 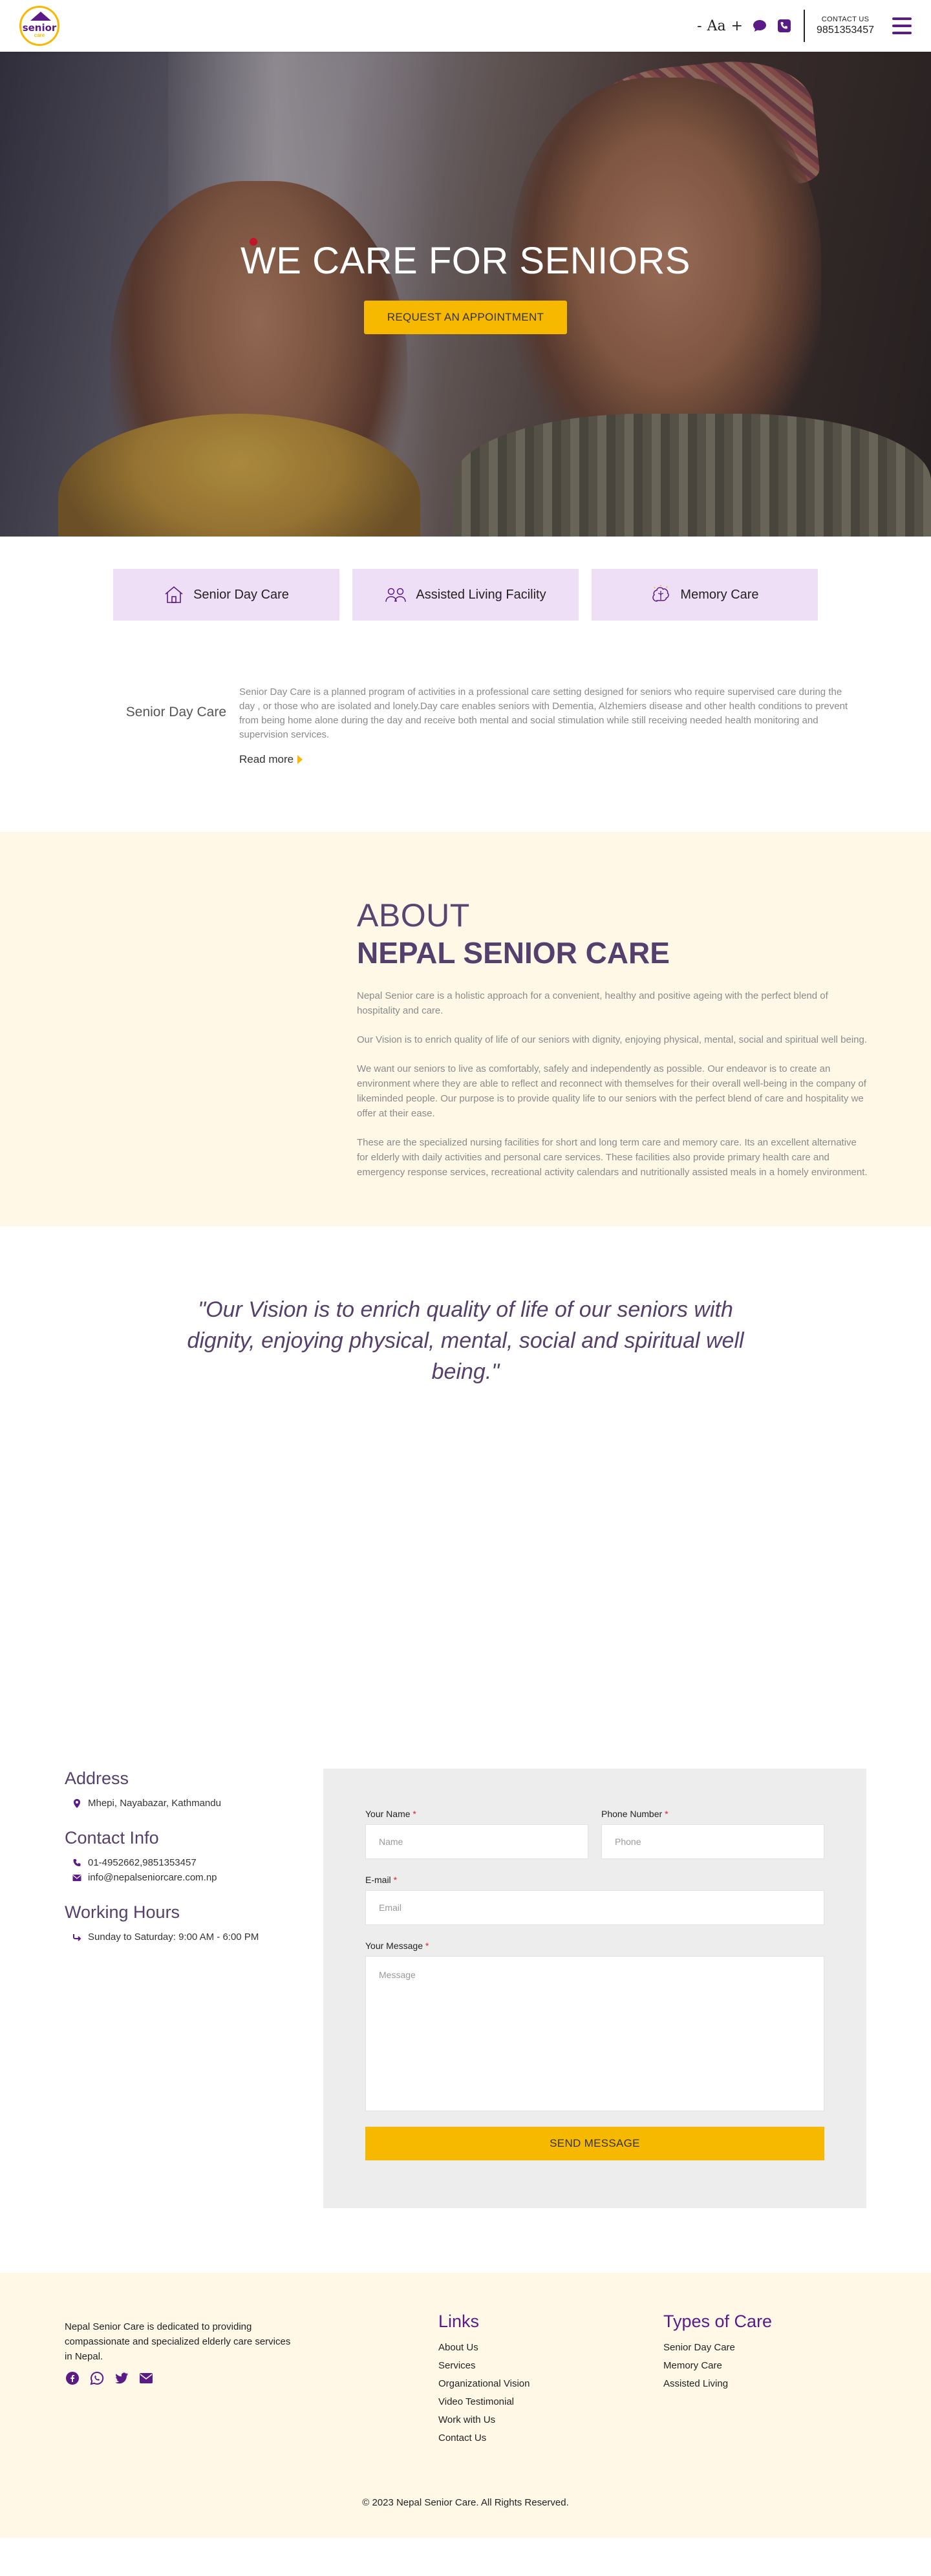 I want to click on hours-row: Sunday to Saturday: 9:00 AM - 6:00 PM, so click(x=198, y=1937).